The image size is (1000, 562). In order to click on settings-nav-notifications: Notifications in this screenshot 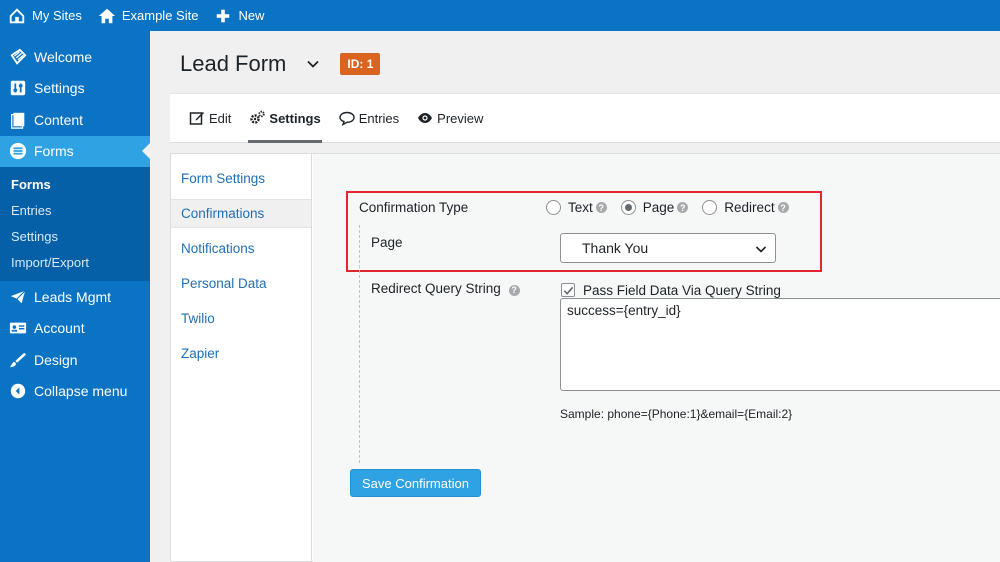, I will do `click(241, 248)`.